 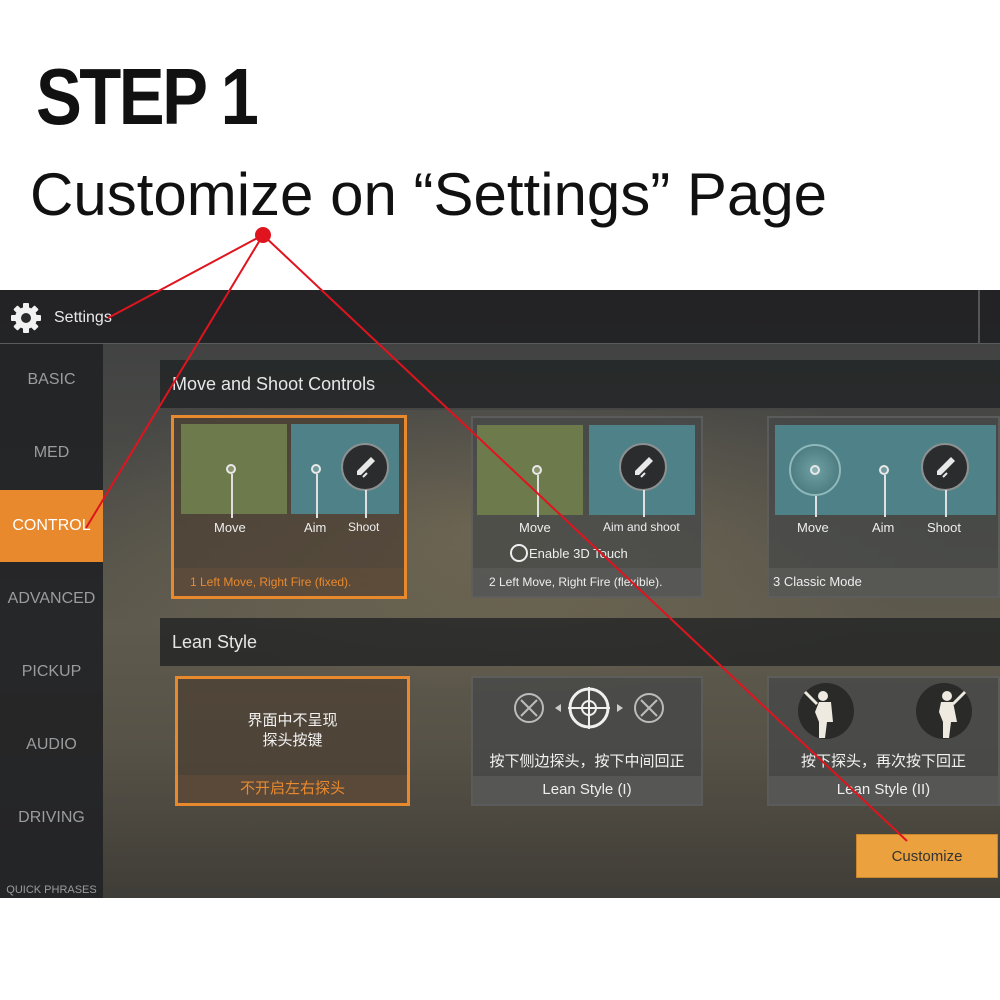 What do you see at coordinates (26, 318) in the screenshot?
I see `gear-icon` at bounding box center [26, 318].